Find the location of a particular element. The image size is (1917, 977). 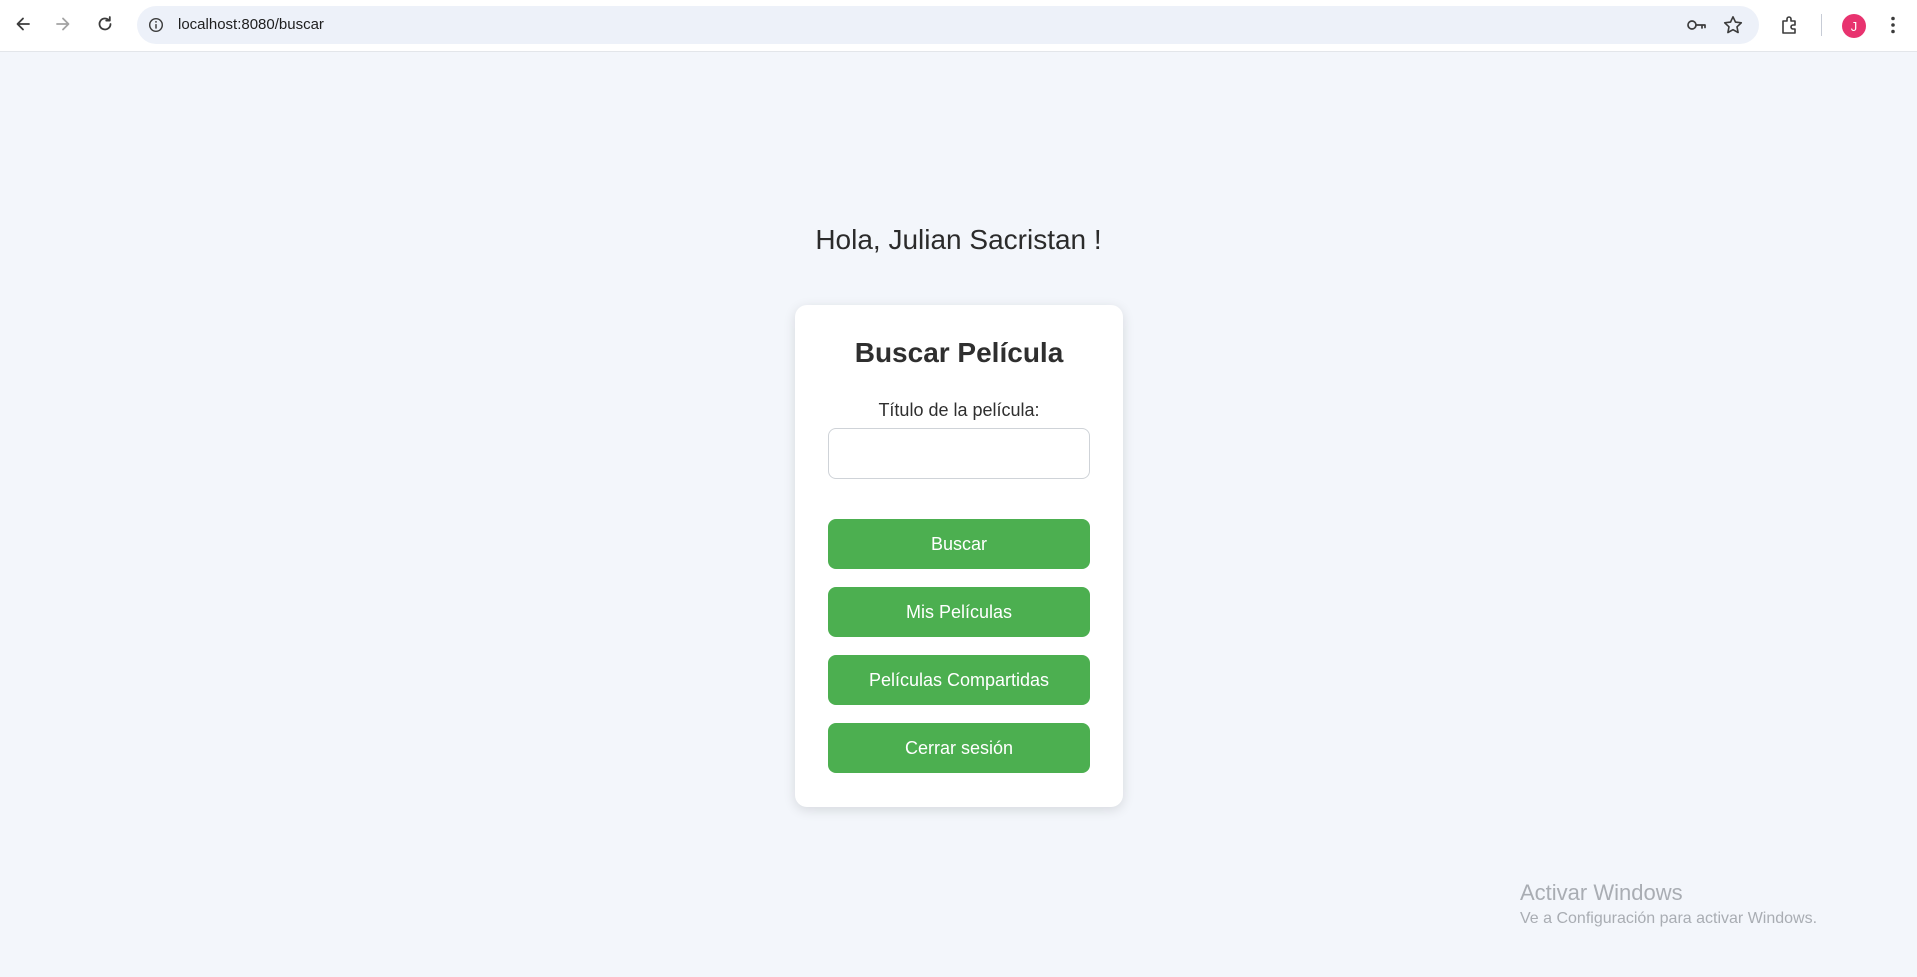

watermark-title: Activar Windows is located at coordinates (1601, 892).